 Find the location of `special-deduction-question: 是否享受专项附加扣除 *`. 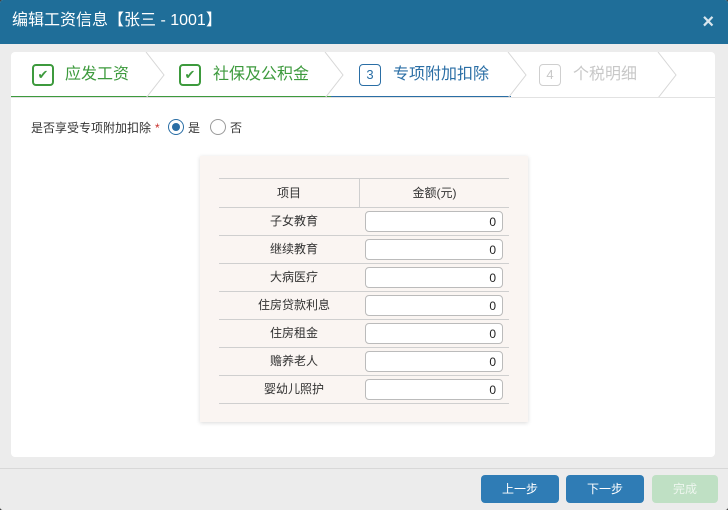

special-deduction-question: 是否享受专项附加扣除 * is located at coordinates (95, 128).